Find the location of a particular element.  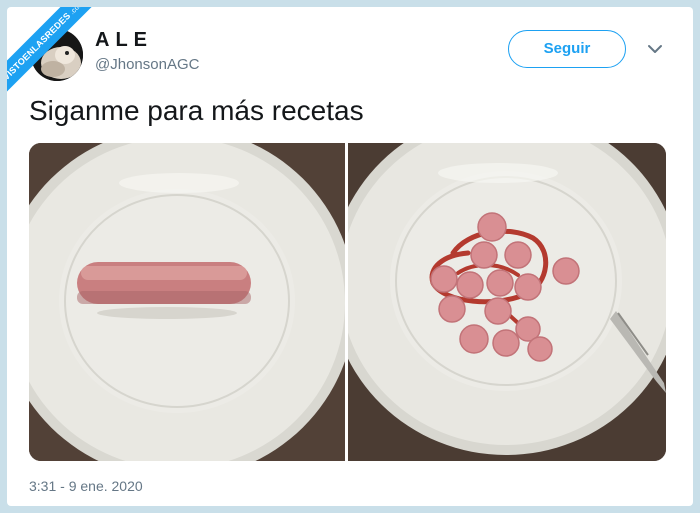

display-name: ALE is located at coordinates (124, 40).